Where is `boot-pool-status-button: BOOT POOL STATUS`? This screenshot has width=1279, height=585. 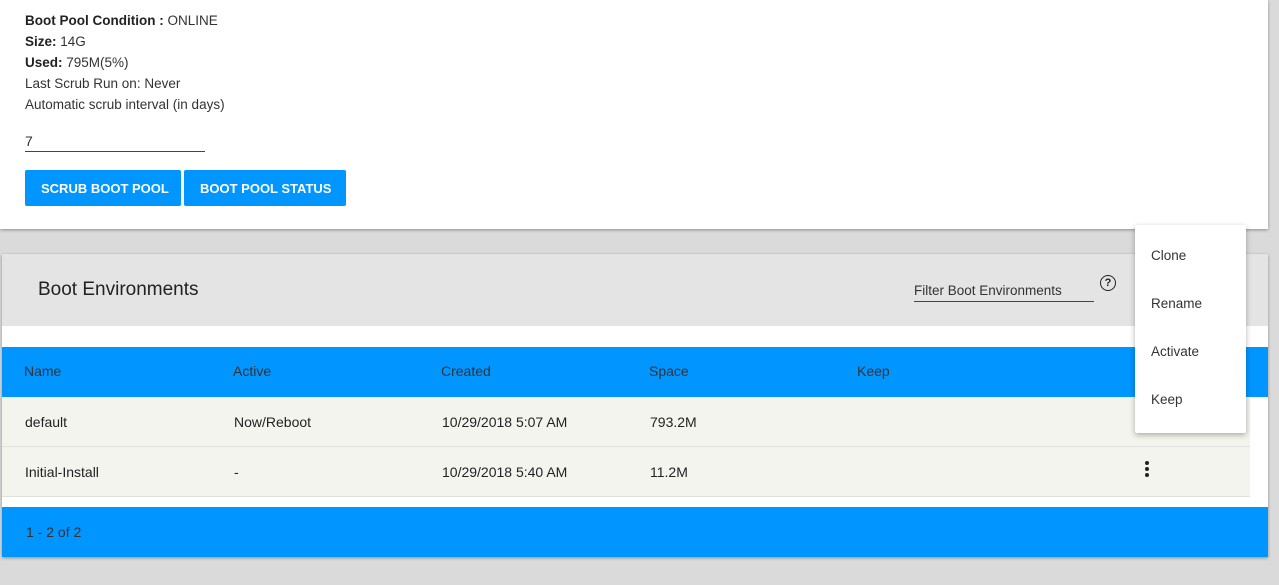 boot-pool-status-button: BOOT POOL STATUS is located at coordinates (265, 188).